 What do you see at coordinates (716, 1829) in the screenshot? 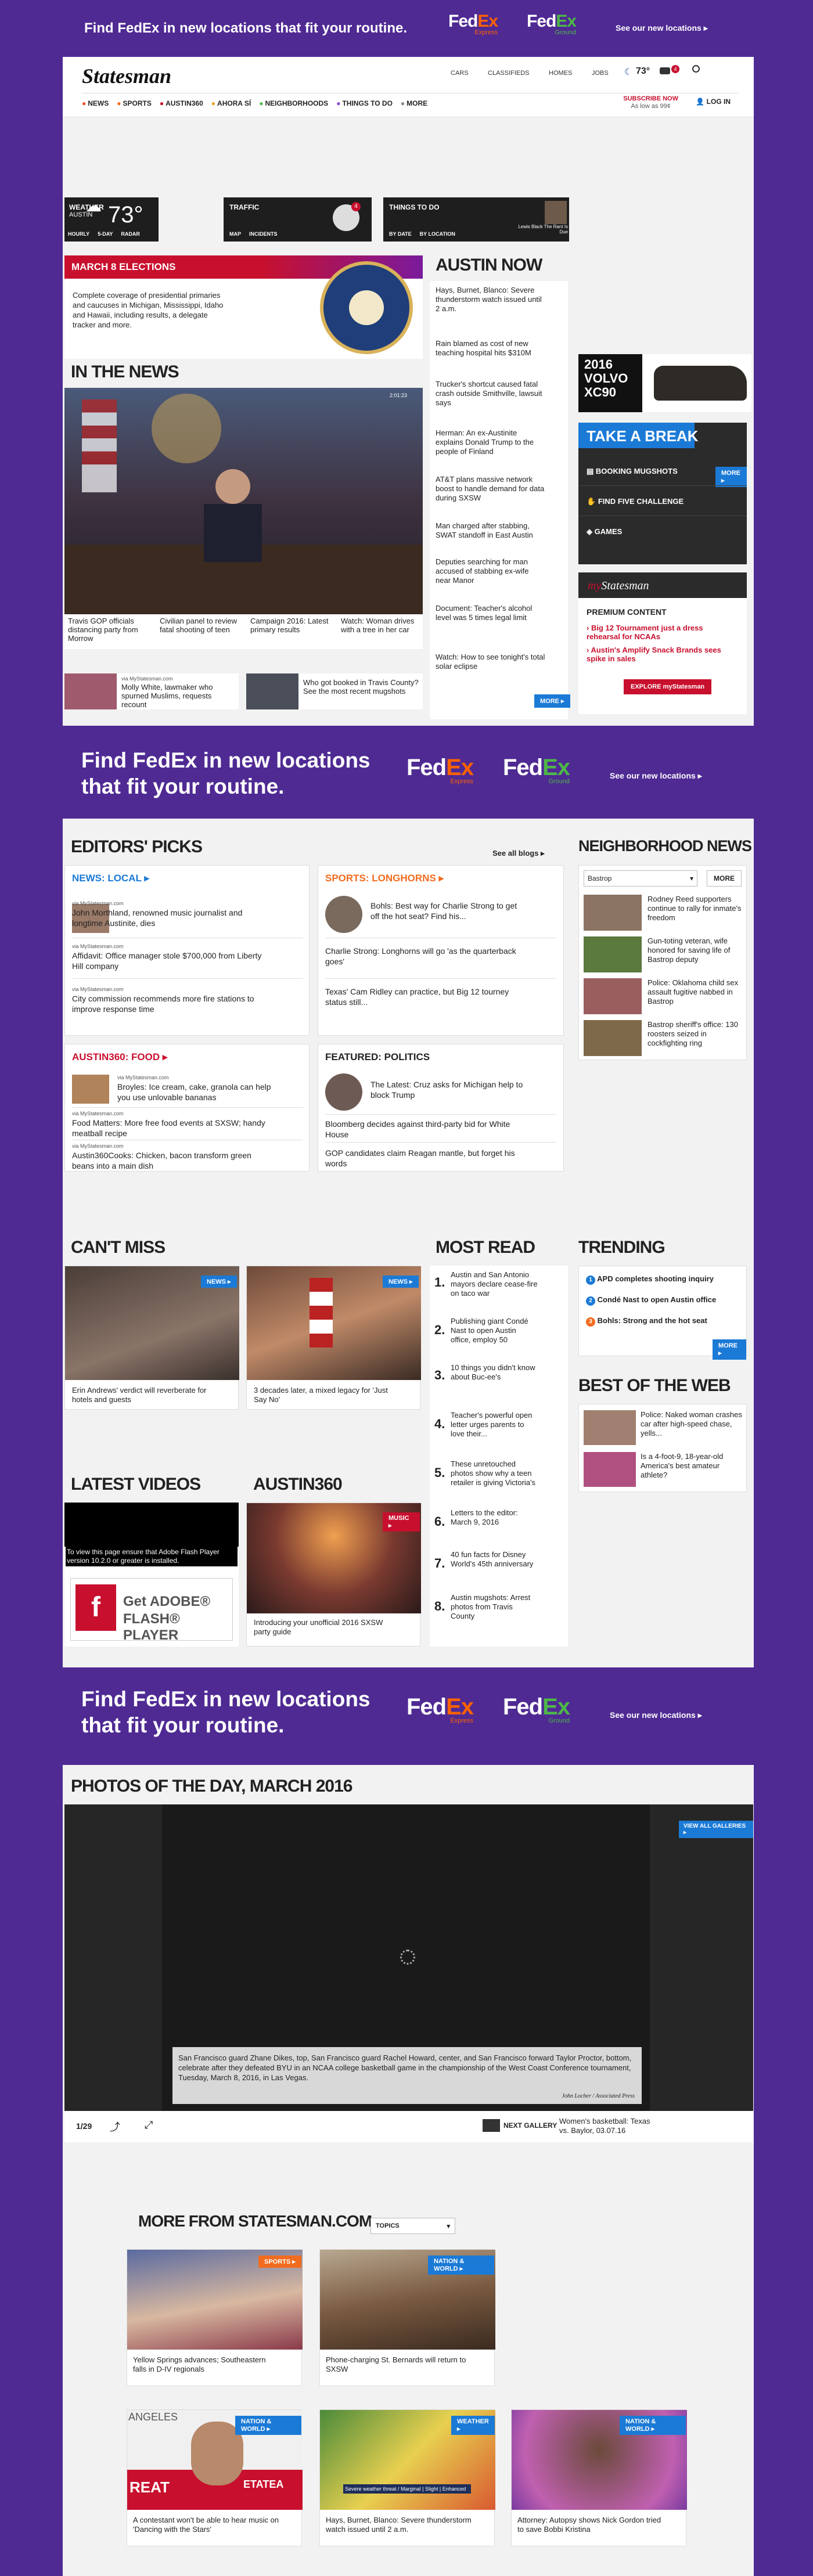
I see `view-all-galleries-button: VIEW ALL GALLERIES ▸` at bounding box center [716, 1829].